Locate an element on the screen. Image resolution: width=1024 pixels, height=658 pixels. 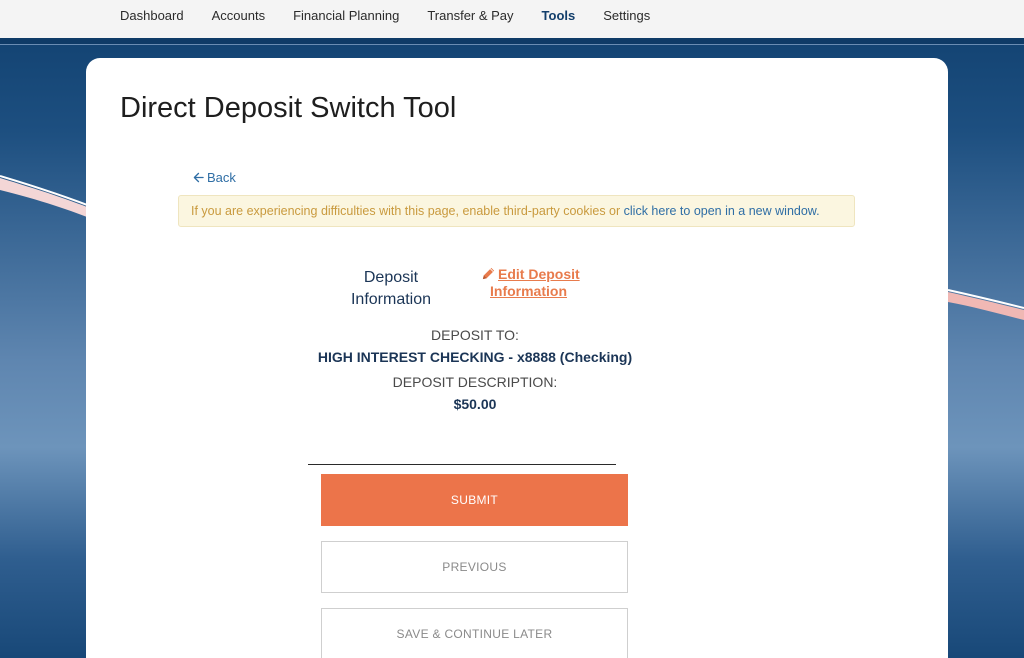
nav-item-accounts: Accounts is located at coordinates (238, 15).